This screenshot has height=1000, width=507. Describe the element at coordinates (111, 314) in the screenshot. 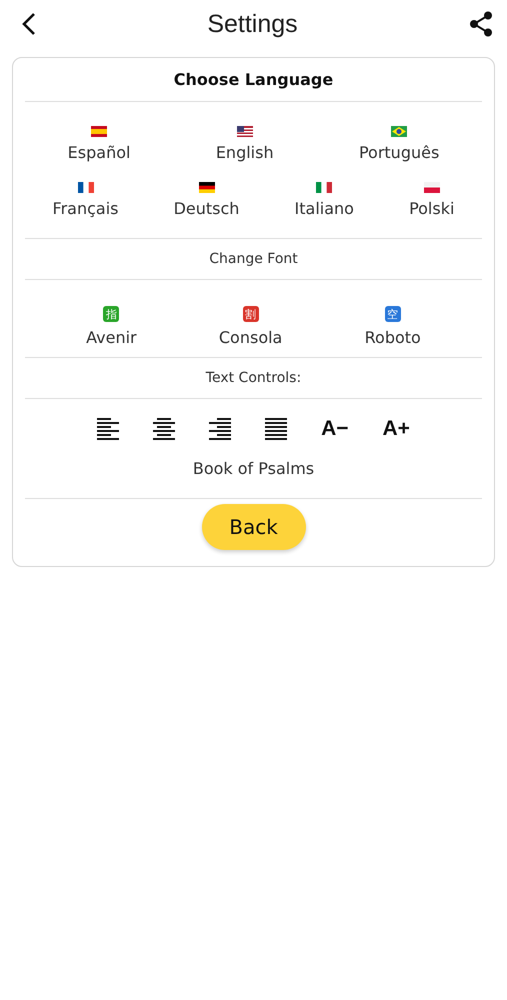

I see `font-badge: 指` at that location.